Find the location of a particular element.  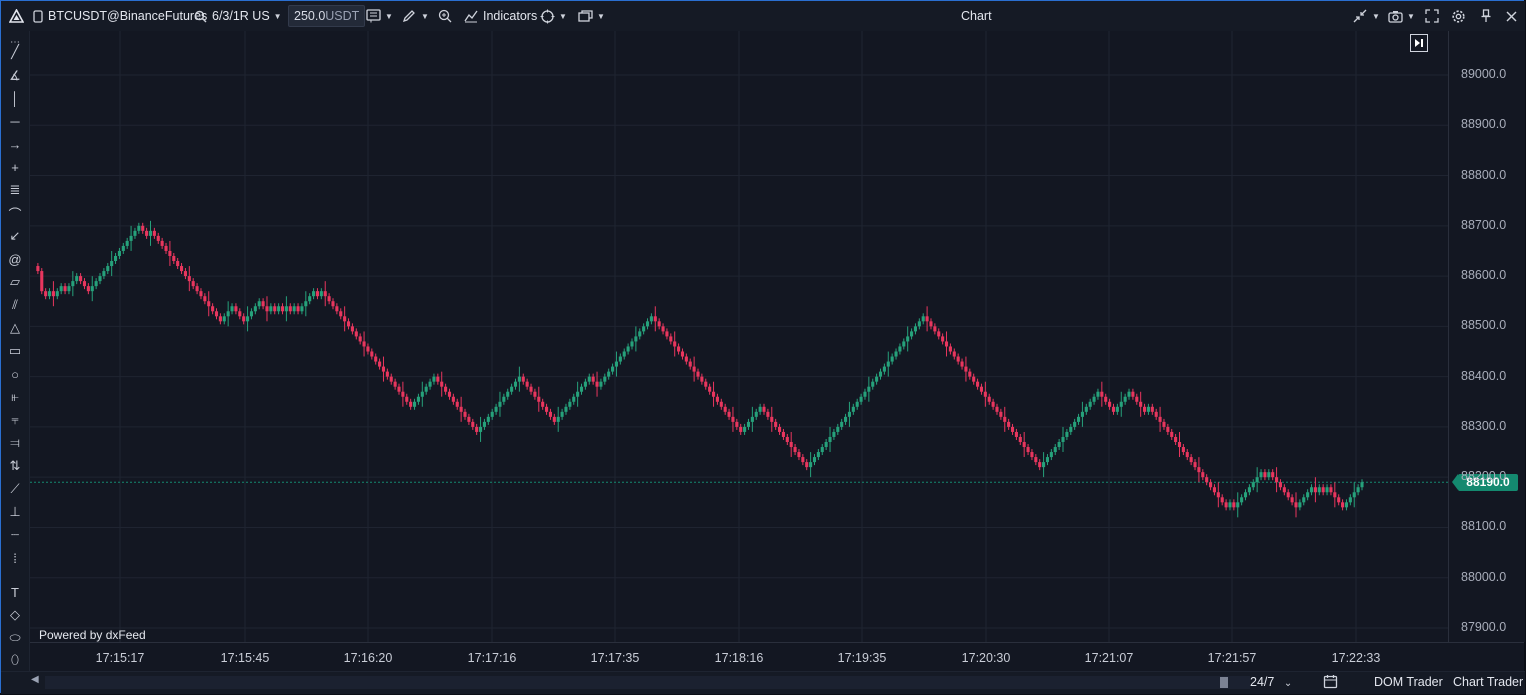

close-button is located at coordinates (1511, 16).